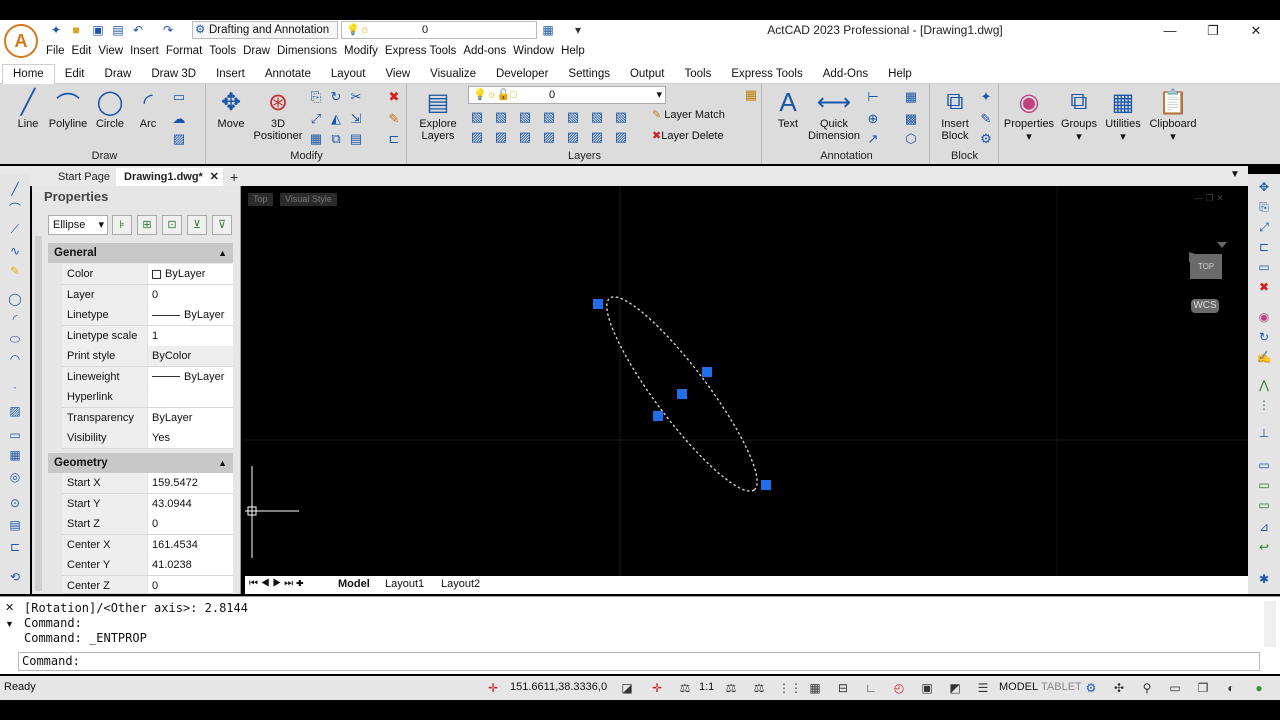 The image size is (1280, 720). I want to click on layer-tool-4-icon: ▧, so click(549, 117).